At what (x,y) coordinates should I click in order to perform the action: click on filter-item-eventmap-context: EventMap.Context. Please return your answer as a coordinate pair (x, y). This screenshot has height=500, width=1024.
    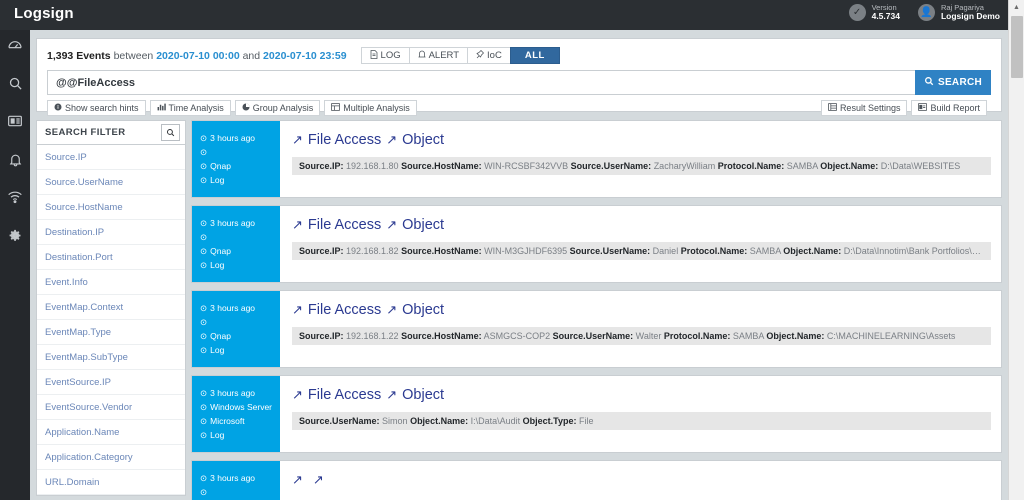
    Looking at the image, I should click on (111, 307).